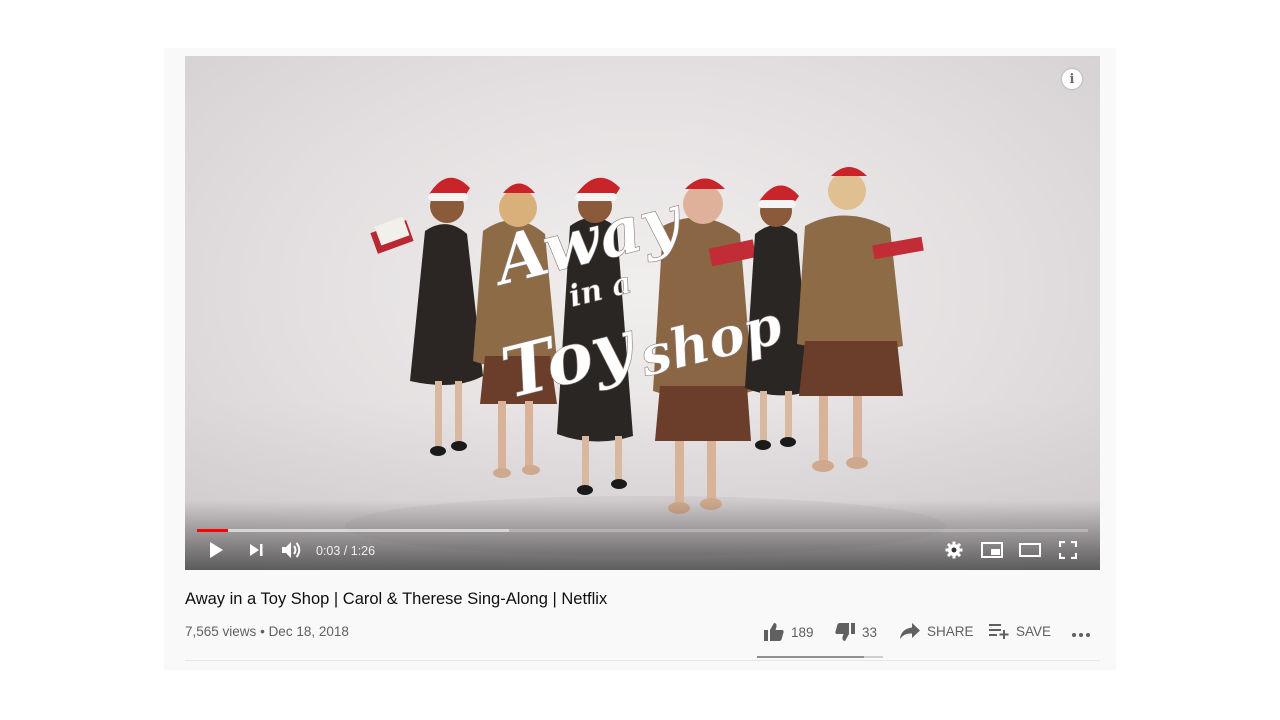  Describe the element at coordinates (1034, 631) in the screenshot. I see `save-label: SAVE` at that location.